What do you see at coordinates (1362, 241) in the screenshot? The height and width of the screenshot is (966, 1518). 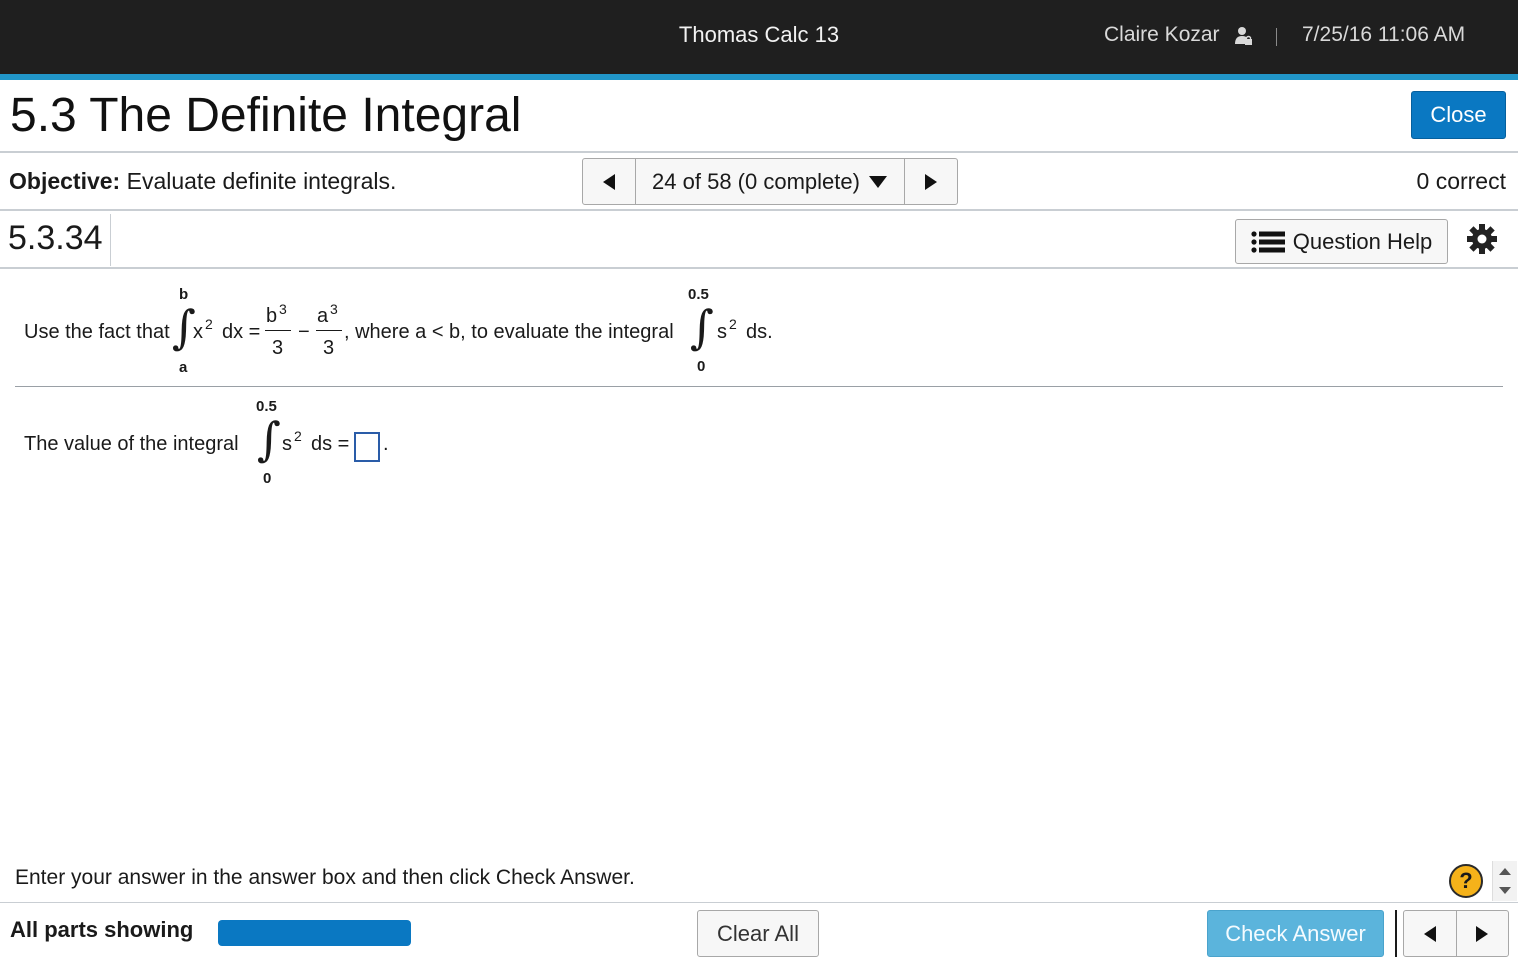 I see `question-help-label: Question Help` at bounding box center [1362, 241].